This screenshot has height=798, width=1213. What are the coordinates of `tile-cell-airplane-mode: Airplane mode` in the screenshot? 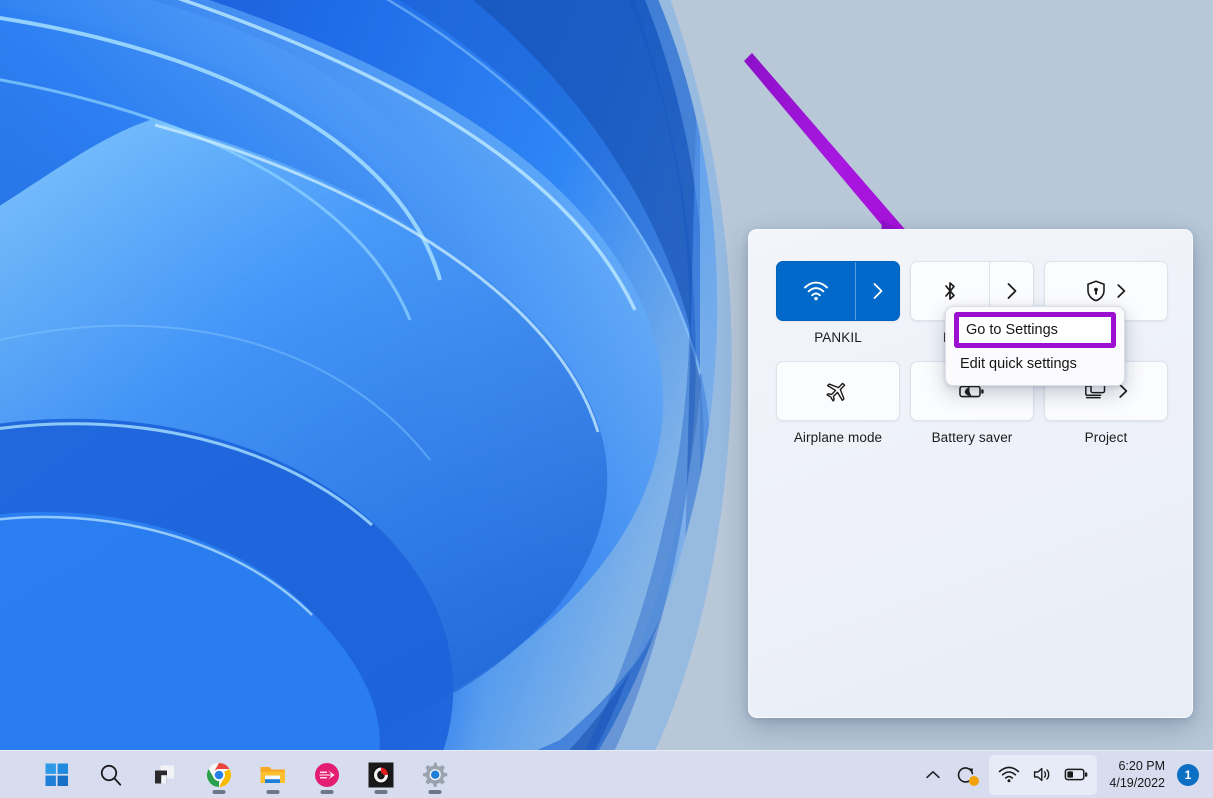 It's located at (838, 403).